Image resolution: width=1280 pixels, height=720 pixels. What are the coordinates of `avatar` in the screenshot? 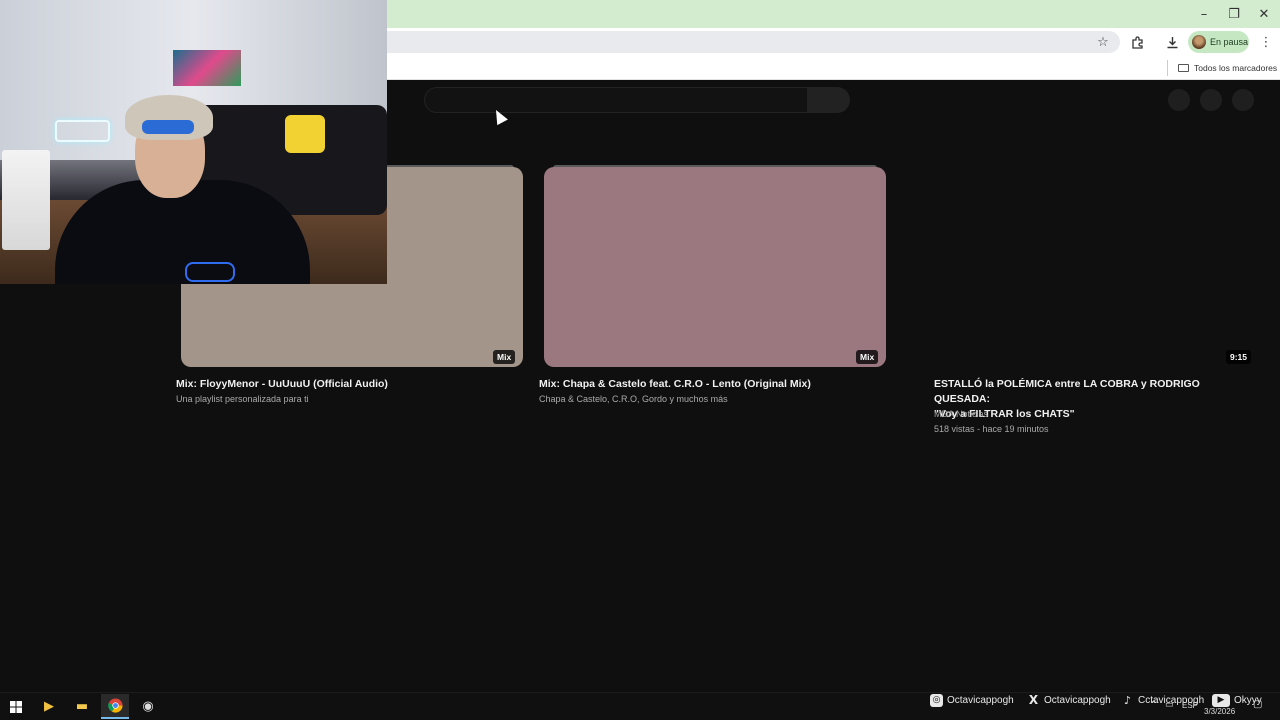 It's located at (1199, 42).